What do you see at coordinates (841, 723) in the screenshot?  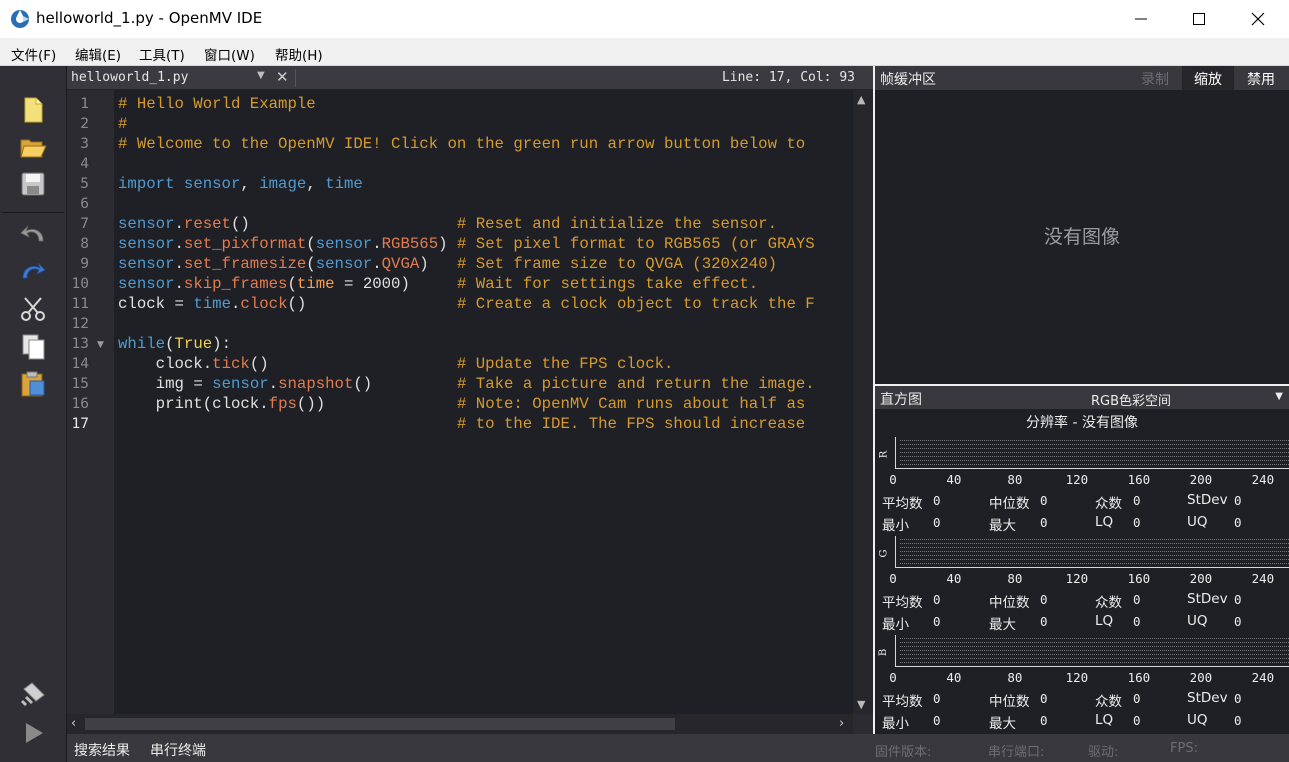 I see `scroll-right-icon: ›` at bounding box center [841, 723].